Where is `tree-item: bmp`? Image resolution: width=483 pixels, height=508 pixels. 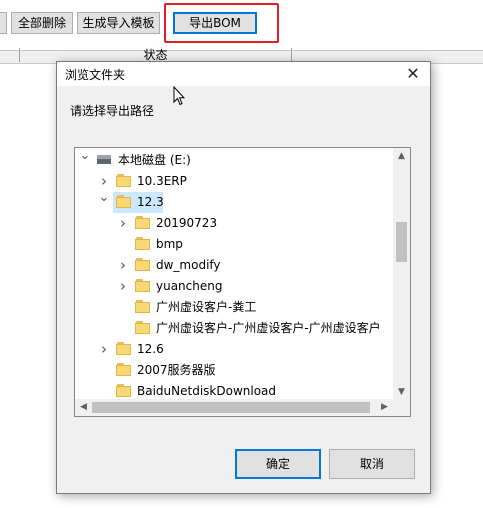
tree-item: bmp is located at coordinates (235, 244).